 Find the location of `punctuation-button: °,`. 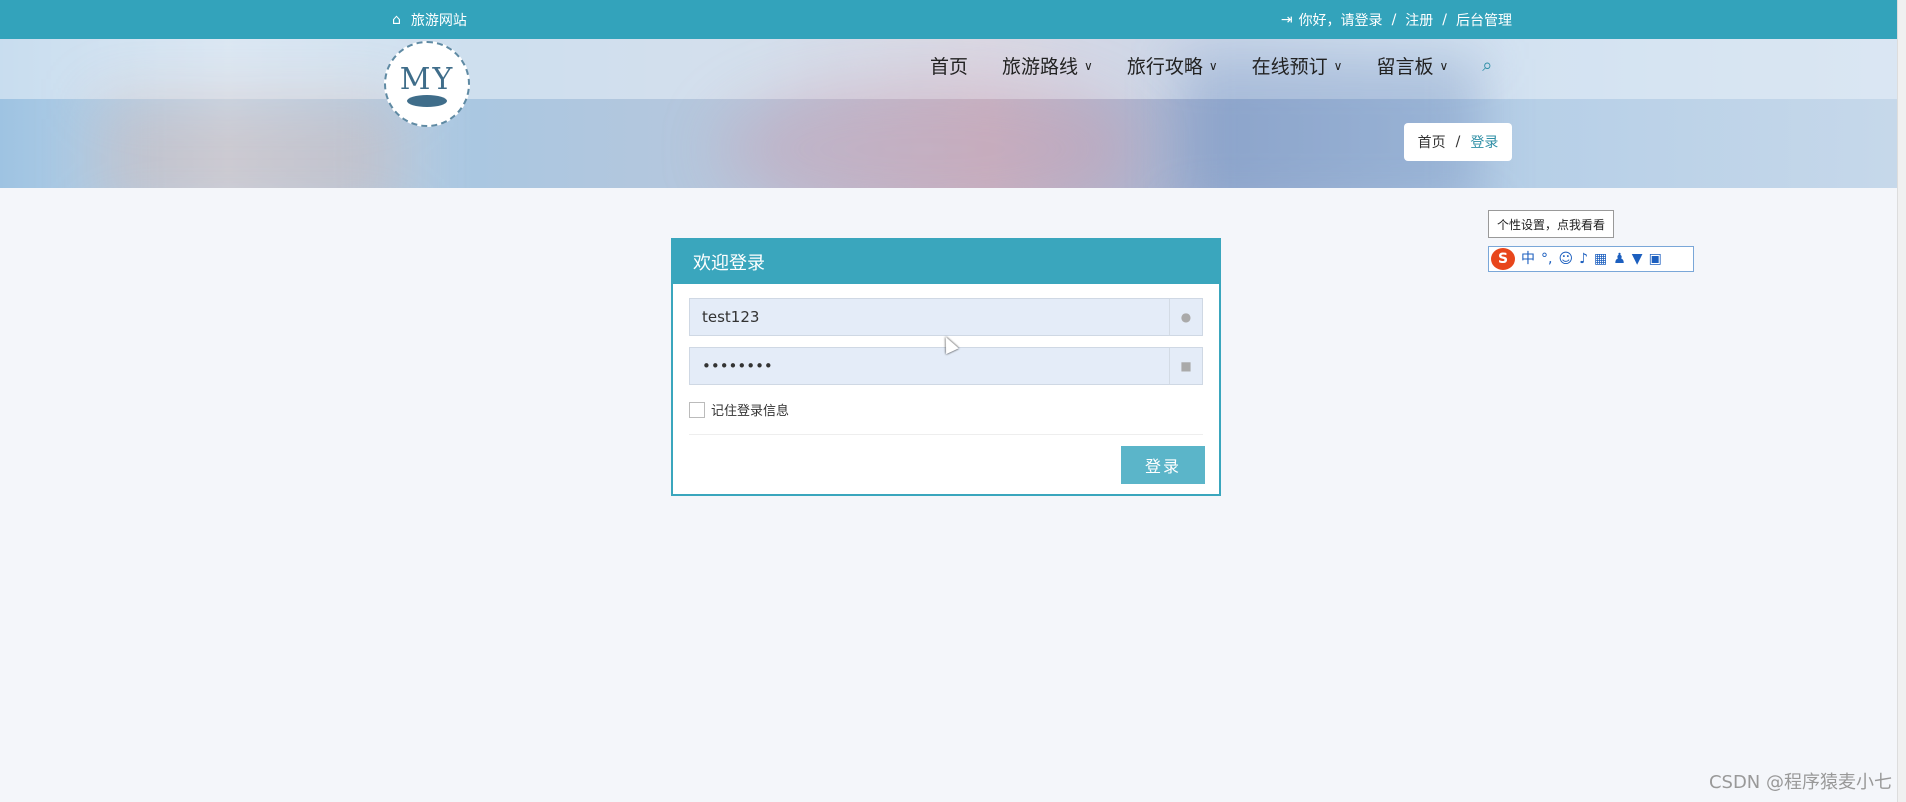

punctuation-button: °, is located at coordinates (1546, 259).